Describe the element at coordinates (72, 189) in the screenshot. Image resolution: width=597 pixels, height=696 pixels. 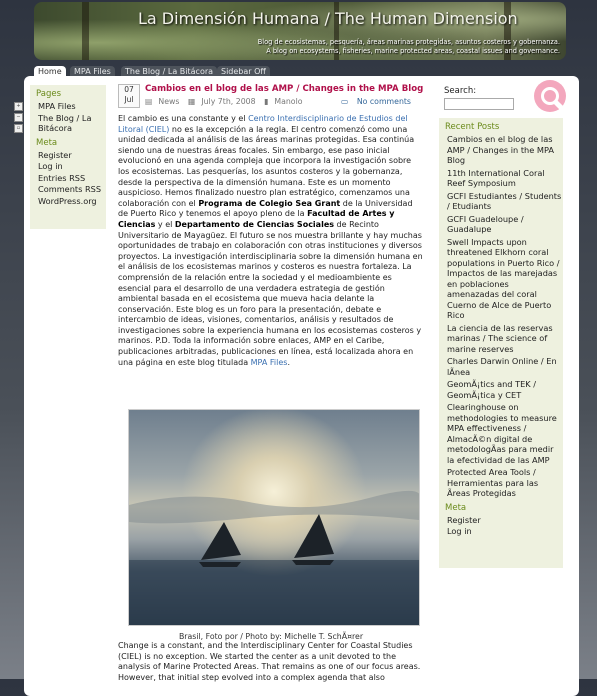
I see `meta-comments-rss-link: Comments RSS` at that location.